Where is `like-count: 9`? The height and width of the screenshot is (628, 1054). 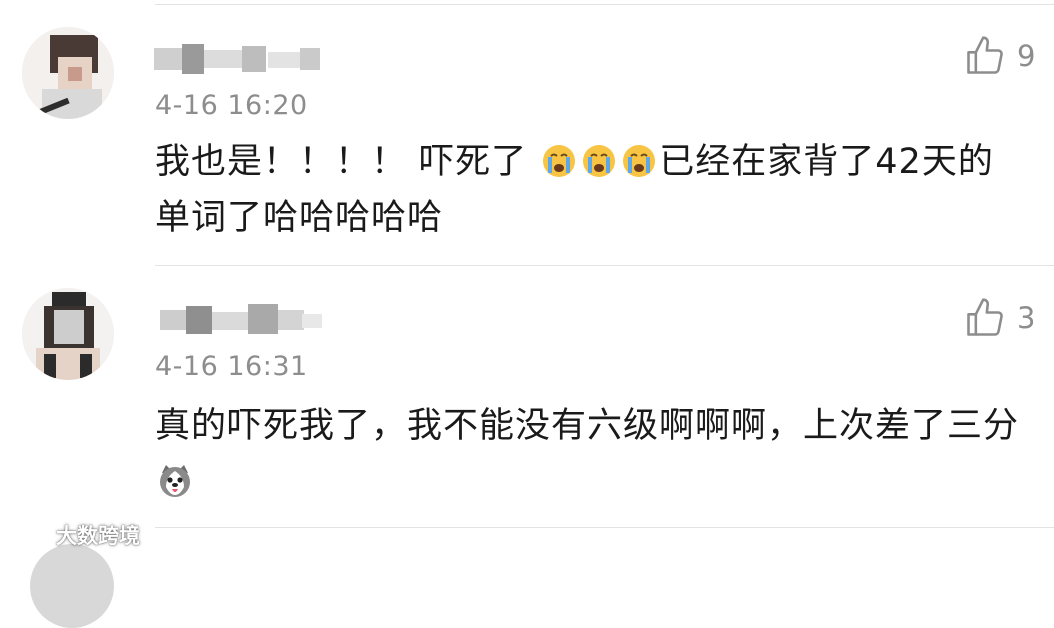 like-count: 9 is located at coordinates (1026, 56).